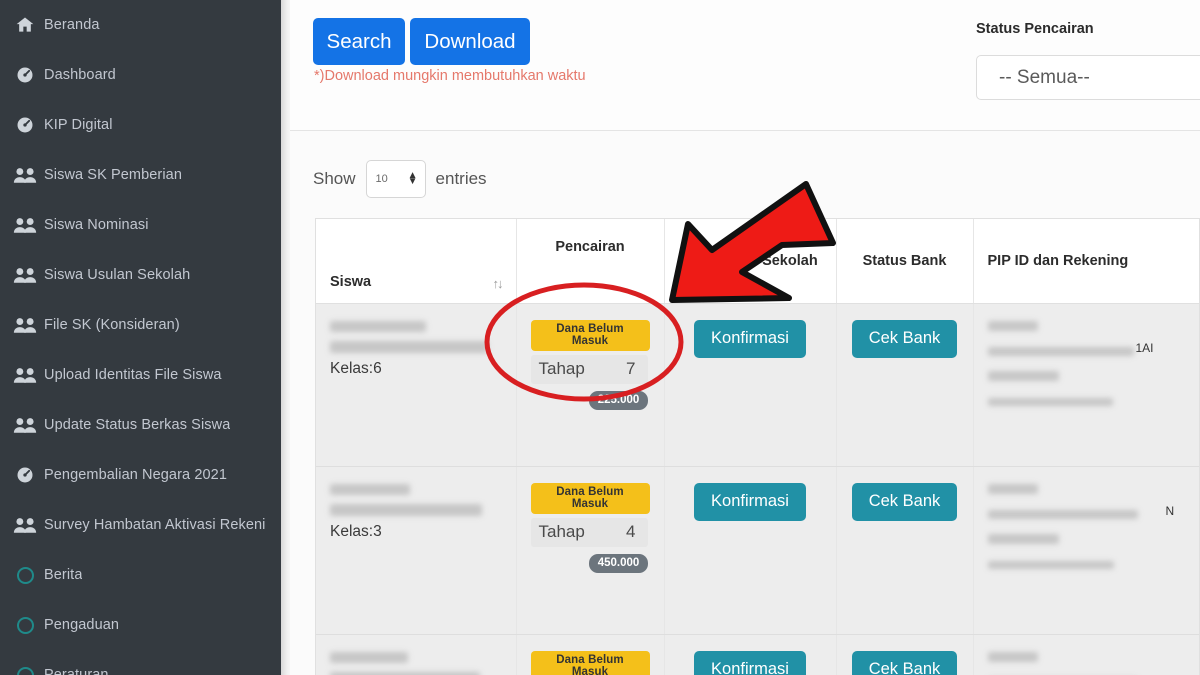  Describe the element at coordinates (1088, 77) in the screenshot. I see `status-pencairan-select: -- Semua--` at that location.